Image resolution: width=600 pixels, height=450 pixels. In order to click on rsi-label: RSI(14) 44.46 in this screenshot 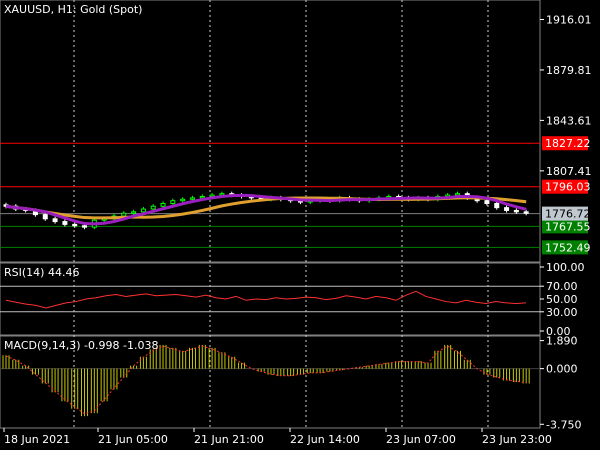, I will do `click(41, 272)`.